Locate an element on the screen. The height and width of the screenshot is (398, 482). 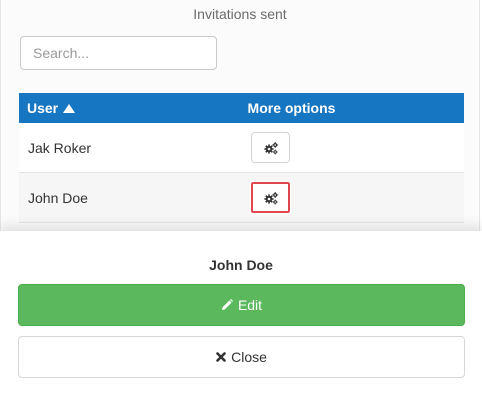
pencil-icon is located at coordinates (227, 305).